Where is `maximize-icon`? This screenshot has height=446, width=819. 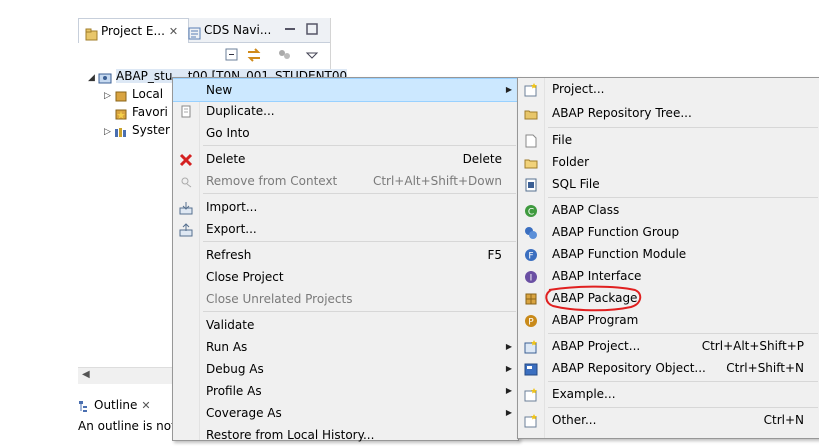
maximize-icon is located at coordinates (312, 29).